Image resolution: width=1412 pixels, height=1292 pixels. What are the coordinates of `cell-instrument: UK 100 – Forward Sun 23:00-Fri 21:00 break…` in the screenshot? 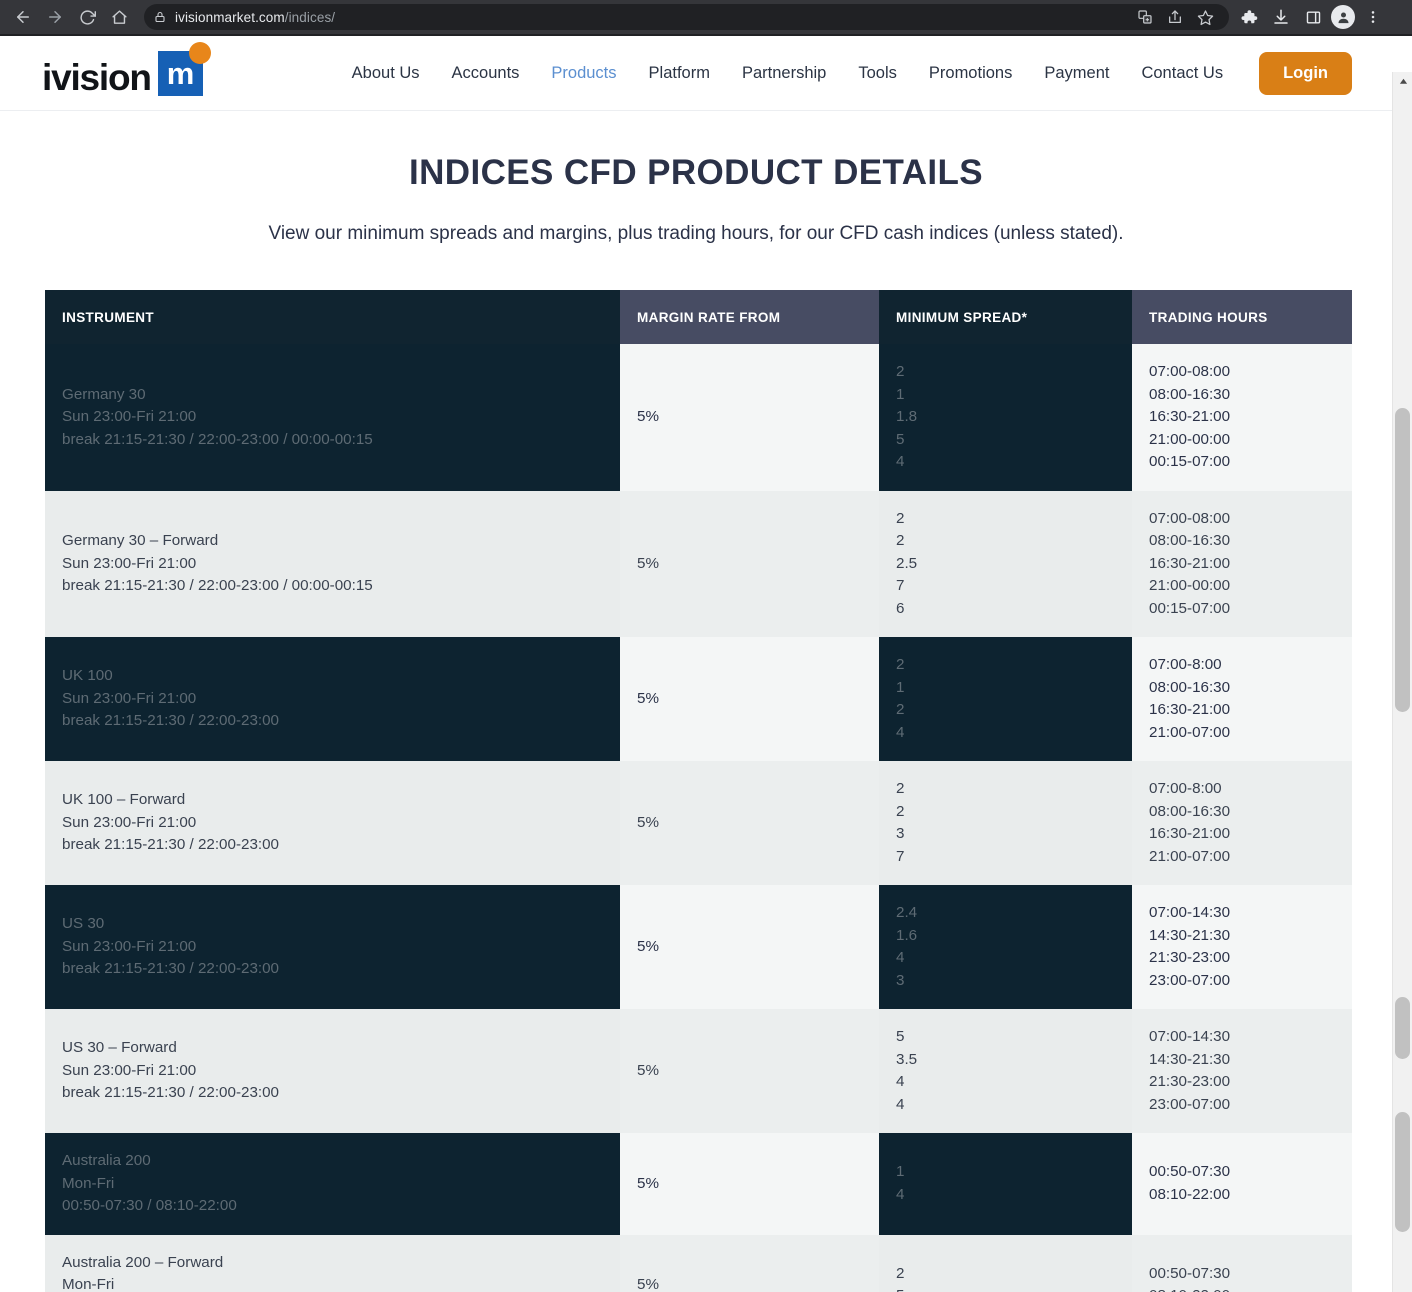 It's located at (332, 823).